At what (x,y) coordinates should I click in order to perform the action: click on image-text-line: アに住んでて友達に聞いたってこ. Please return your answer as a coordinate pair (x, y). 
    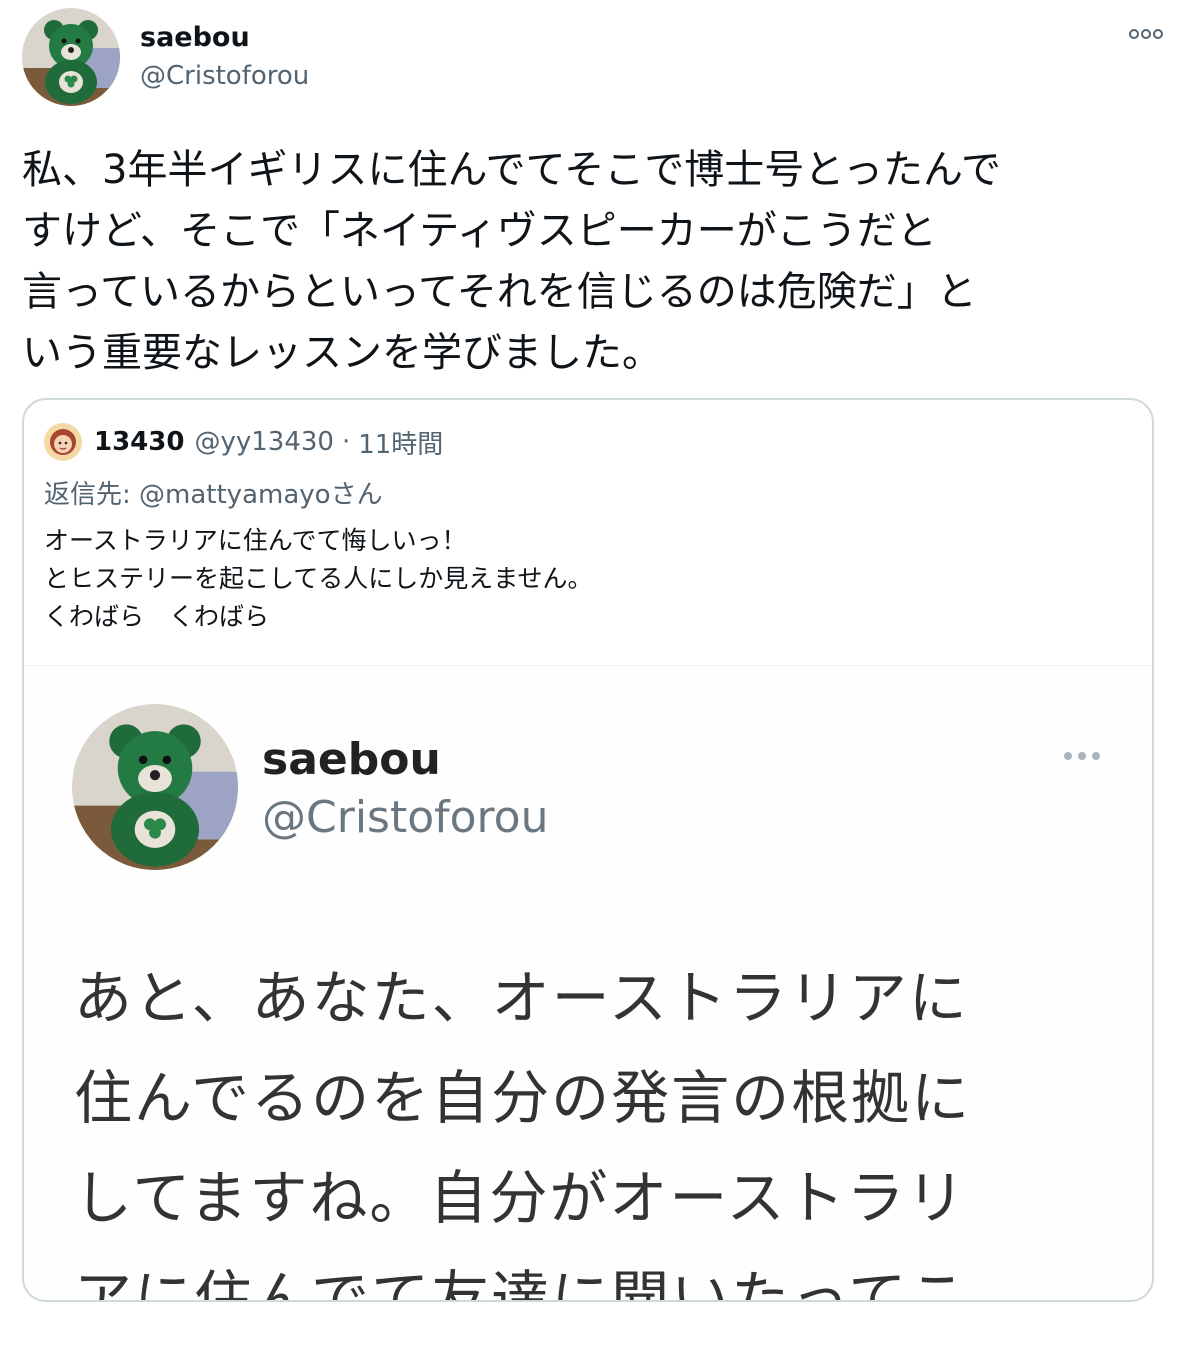
    Looking at the image, I should click on (521, 1283).